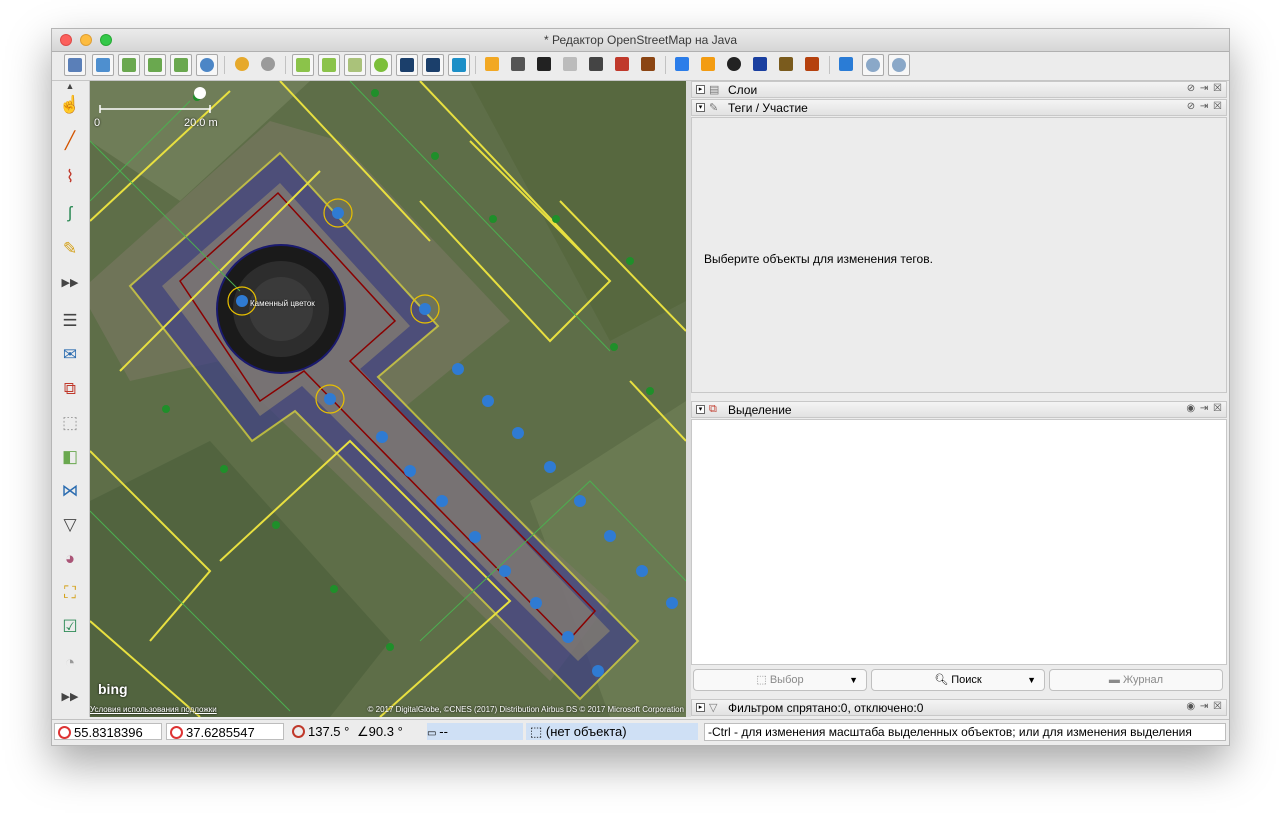 The image size is (1280, 817). Describe the element at coordinates (760, 410) in the screenshot. I see `selection-panel-title: Выделение` at that location.